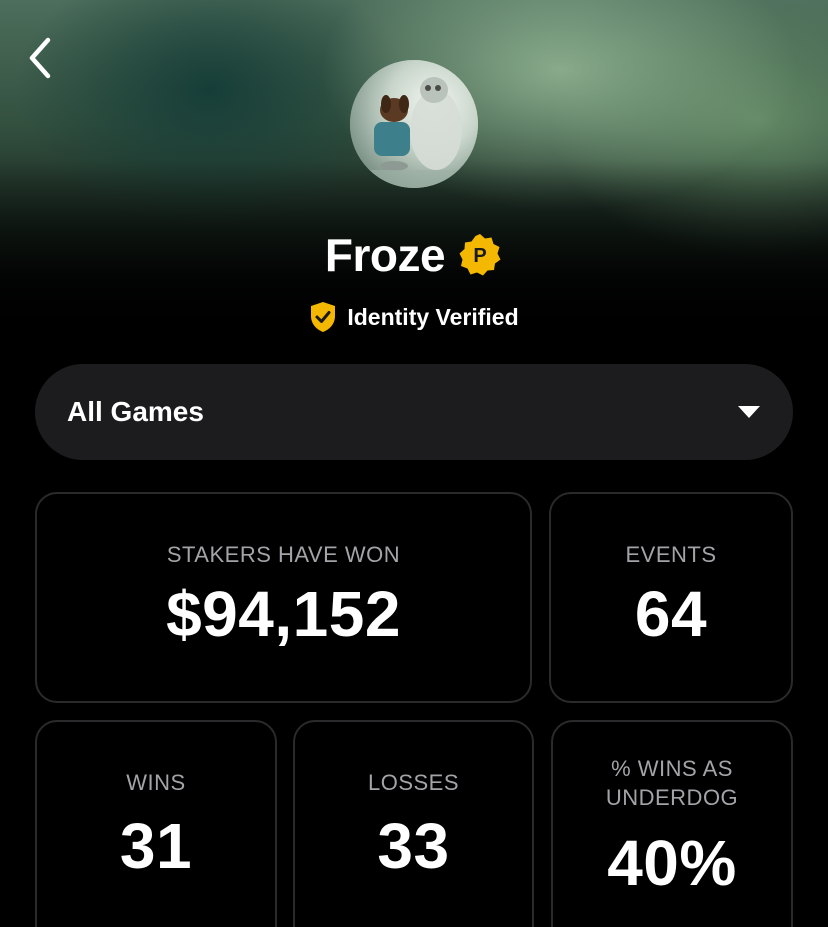 This screenshot has height=927, width=828. What do you see at coordinates (156, 846) in the screenshot?
I see `stat-value-wins: 31` at bounding box center [156, 846].